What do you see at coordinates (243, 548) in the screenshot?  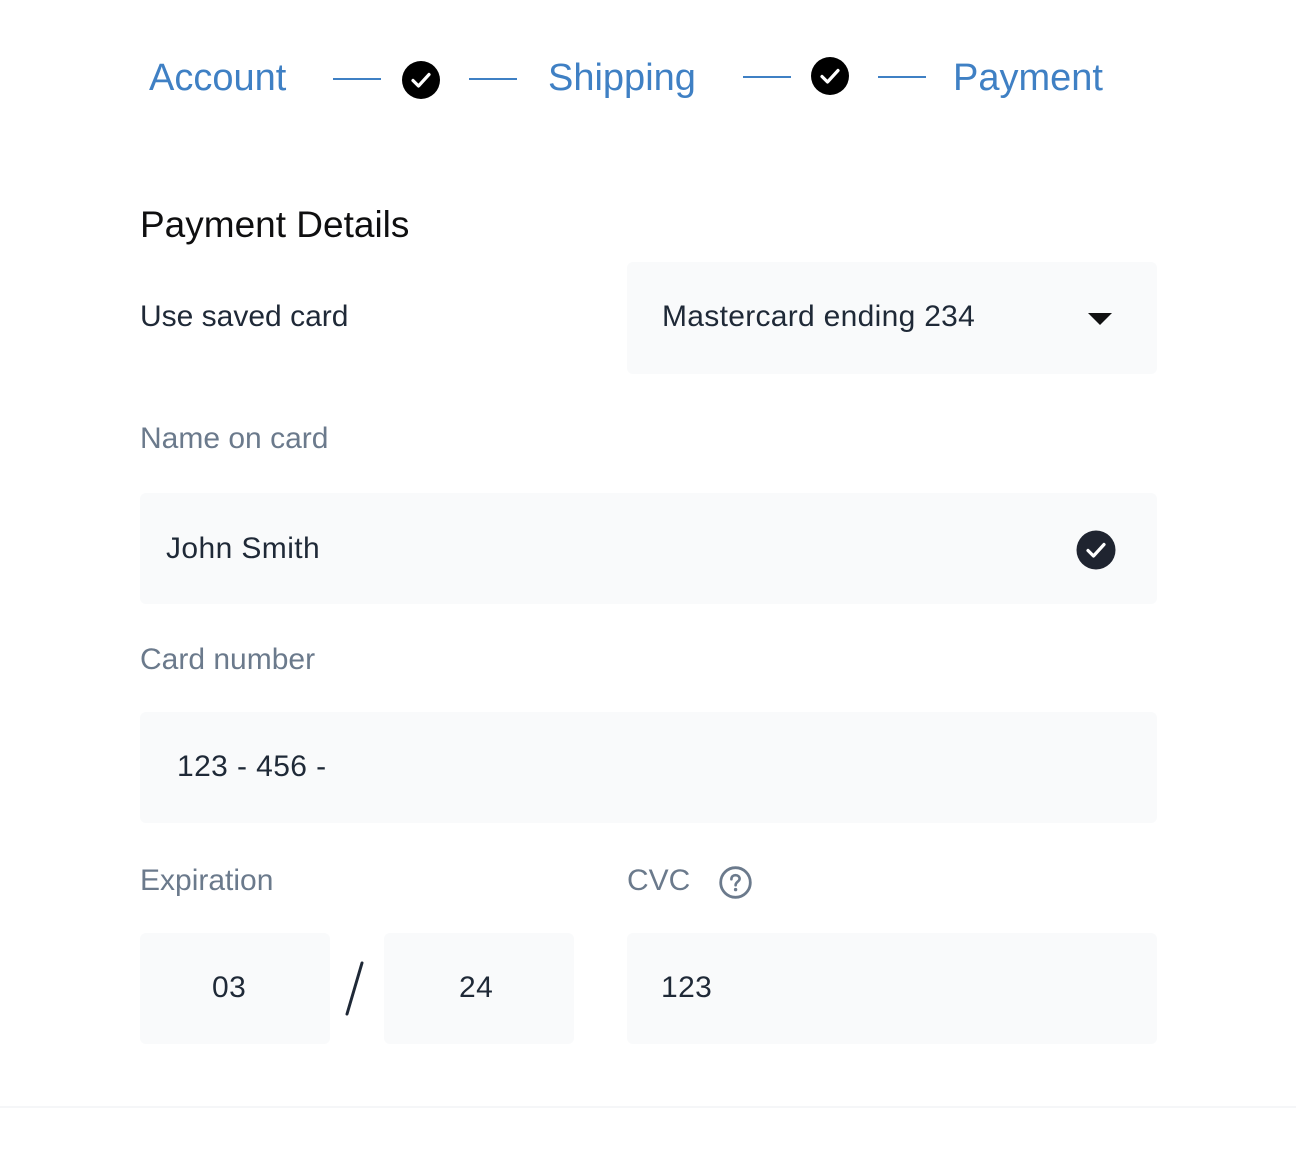 I see `name-on-card-value: John Smith` at bounding box center [243, 548].